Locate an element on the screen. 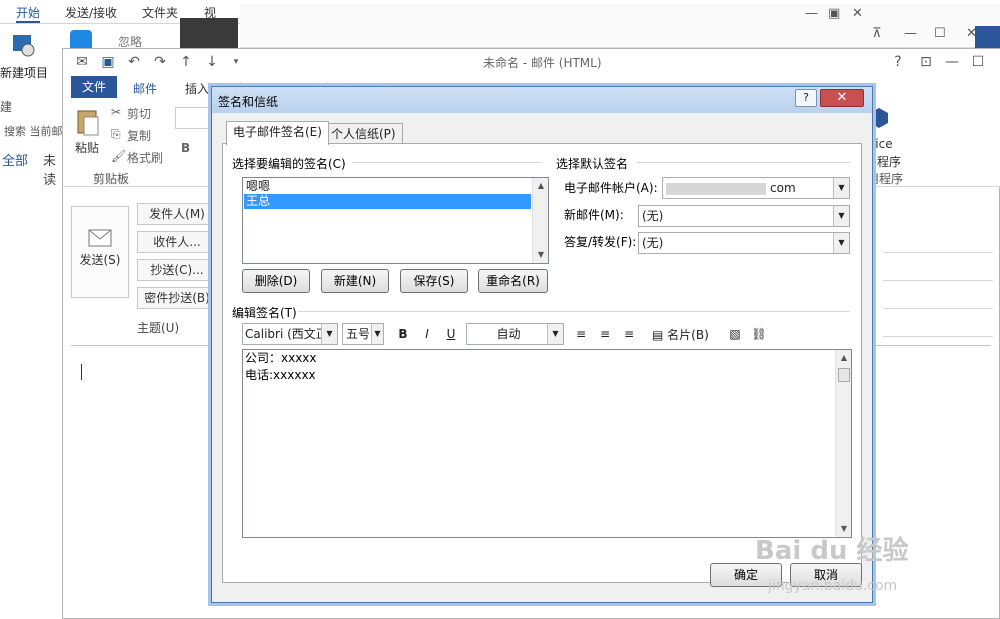  align-left-icon: ≡ is located at coordinates (581, 334).